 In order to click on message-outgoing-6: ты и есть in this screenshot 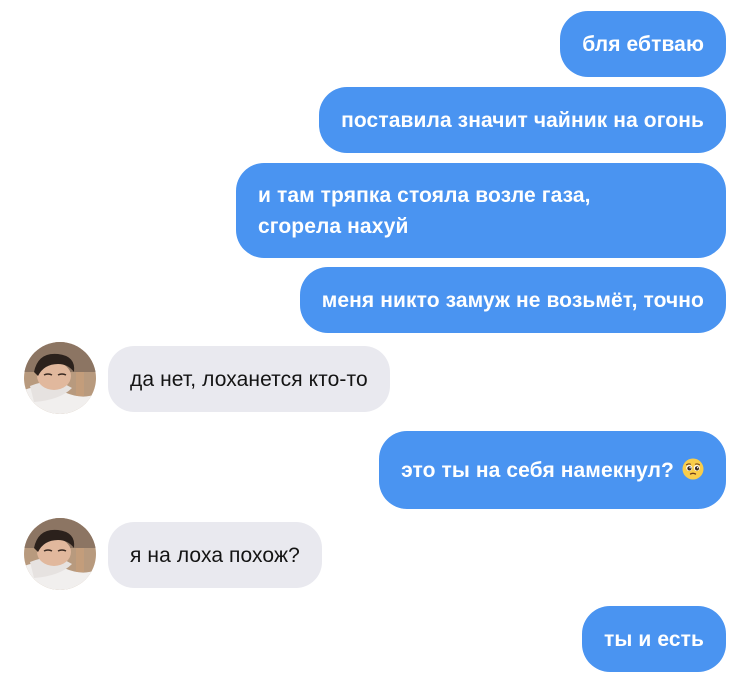, I will do `click(654, 639)`.